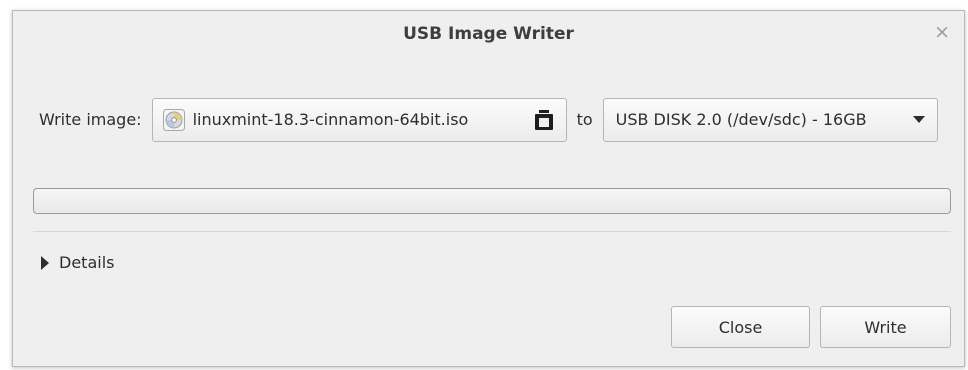 The width and height of the screenshot is (968, 370). I want to click on chevron-down-icon, so click(918, 119).